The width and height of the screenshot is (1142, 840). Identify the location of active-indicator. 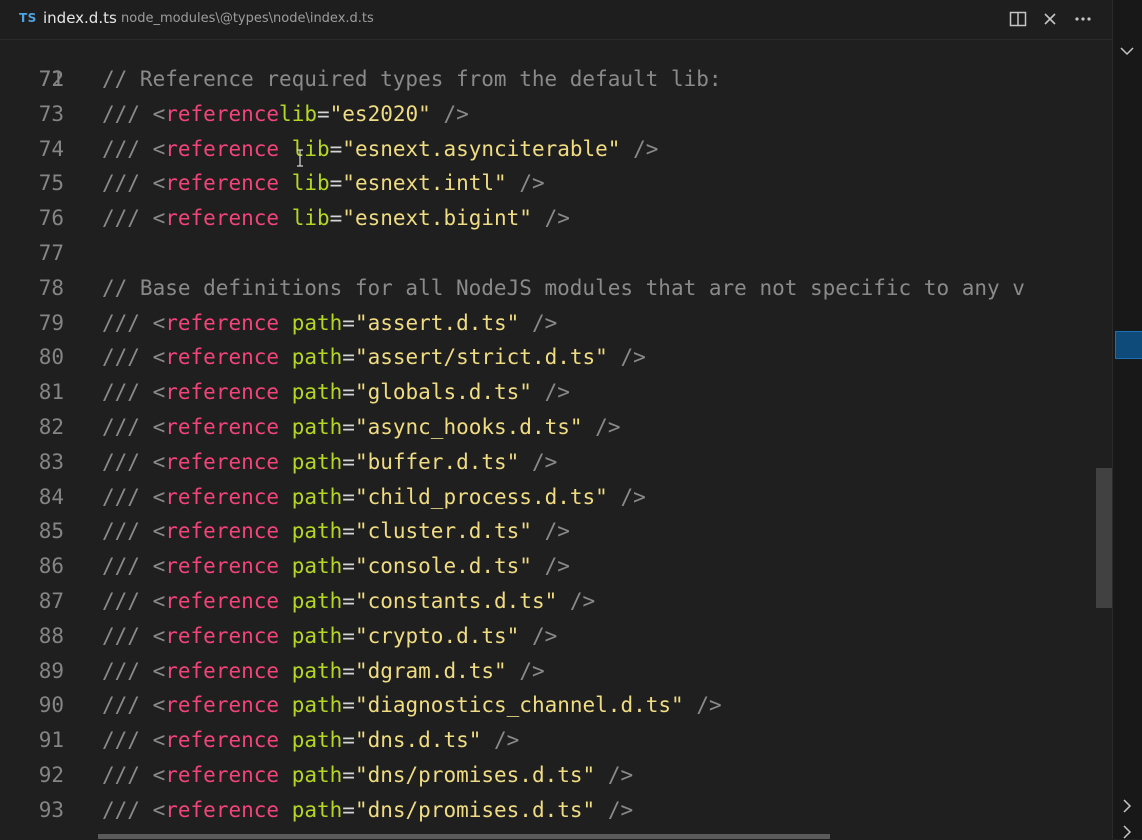
(1128, 345).